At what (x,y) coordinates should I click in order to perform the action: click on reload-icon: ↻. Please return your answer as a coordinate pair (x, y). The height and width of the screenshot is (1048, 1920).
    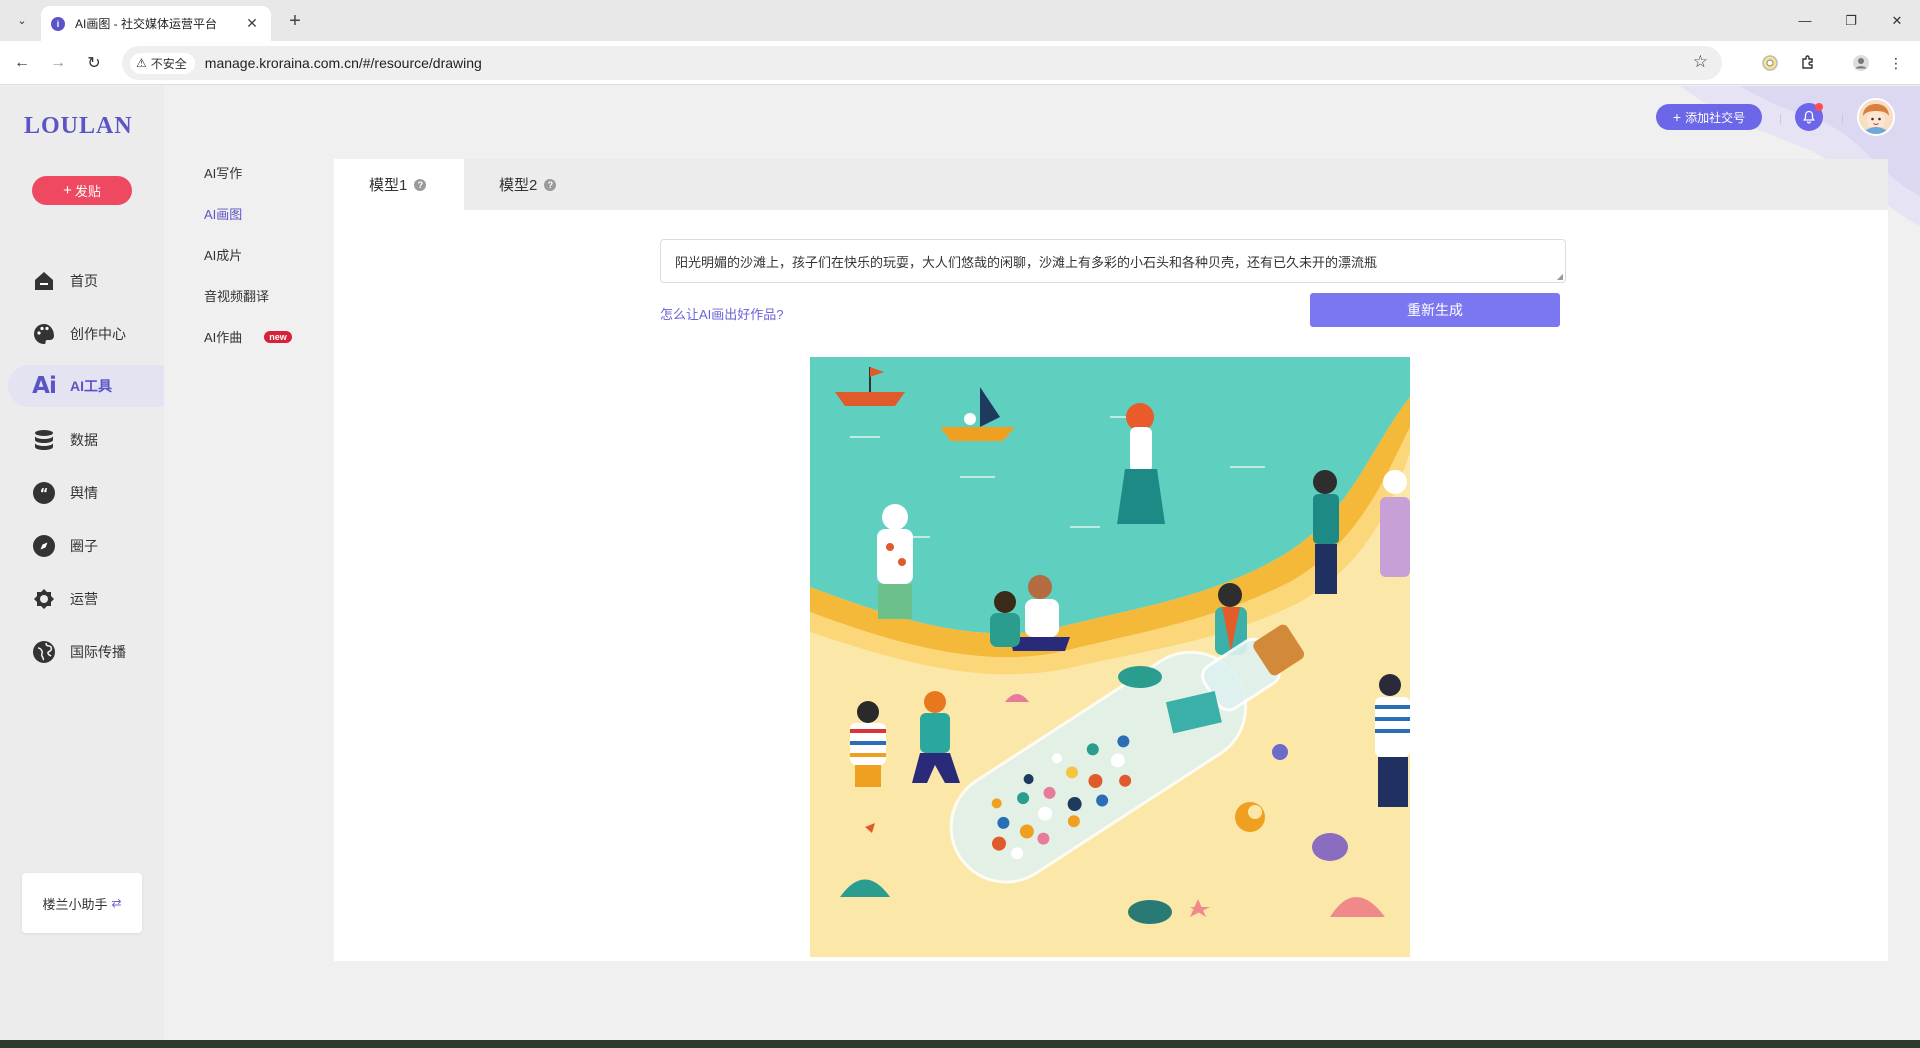
    Looking at the image, I should click on (94, 63).